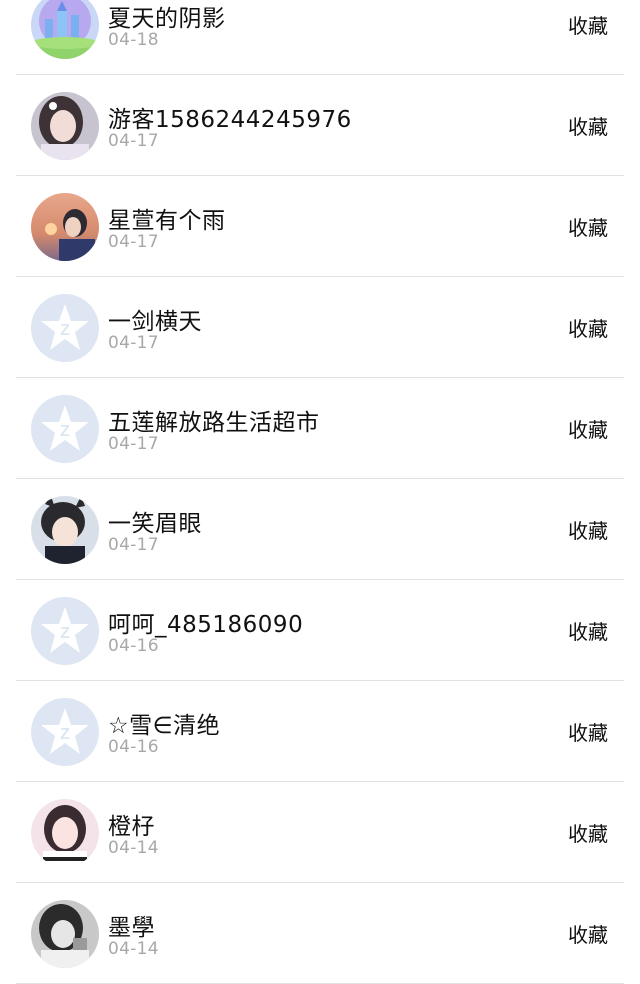 This screenshot has width=640, height=984. I want to click on friend-name: 五莲解放路生活超市, so click(214, 423).